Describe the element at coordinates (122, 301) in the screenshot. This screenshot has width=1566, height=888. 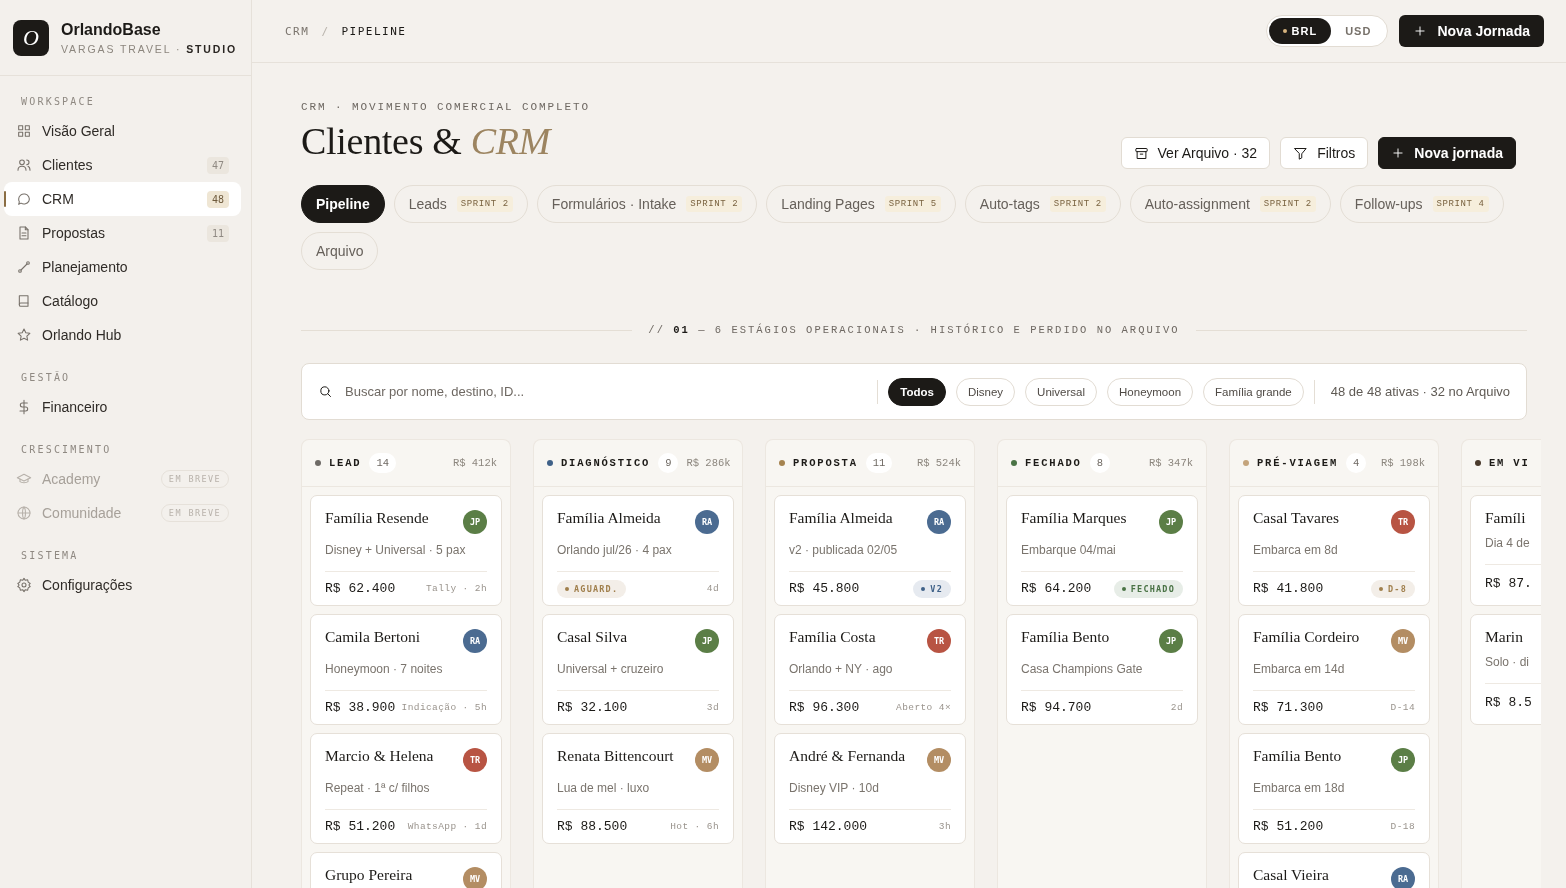
I see `sidebar-item: Catálogo` at that location.